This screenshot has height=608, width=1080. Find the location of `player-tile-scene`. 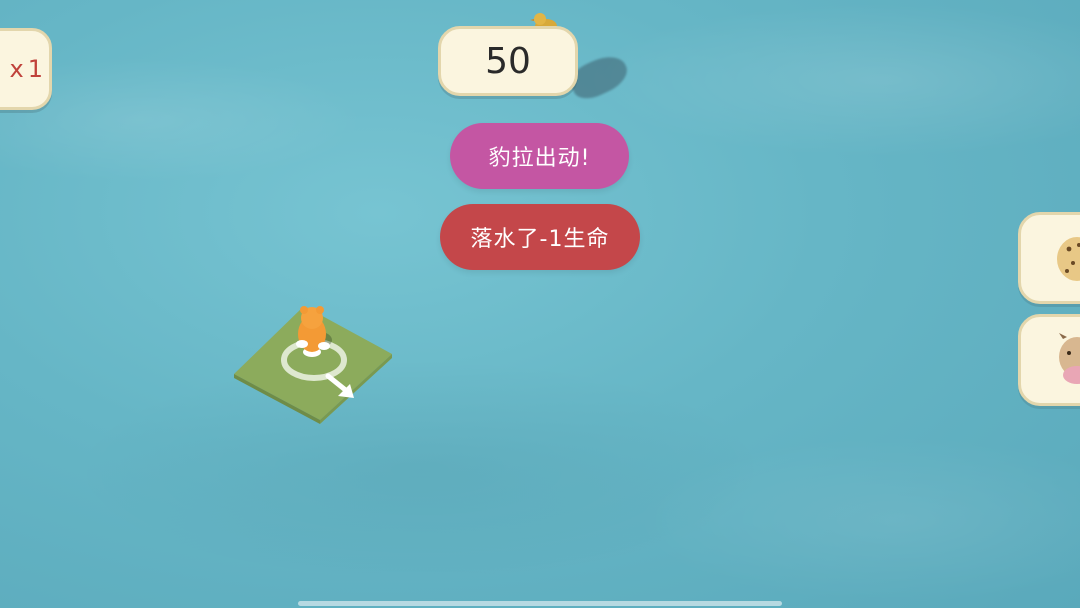

player-tile-scene is located at coordinates (313, 365).